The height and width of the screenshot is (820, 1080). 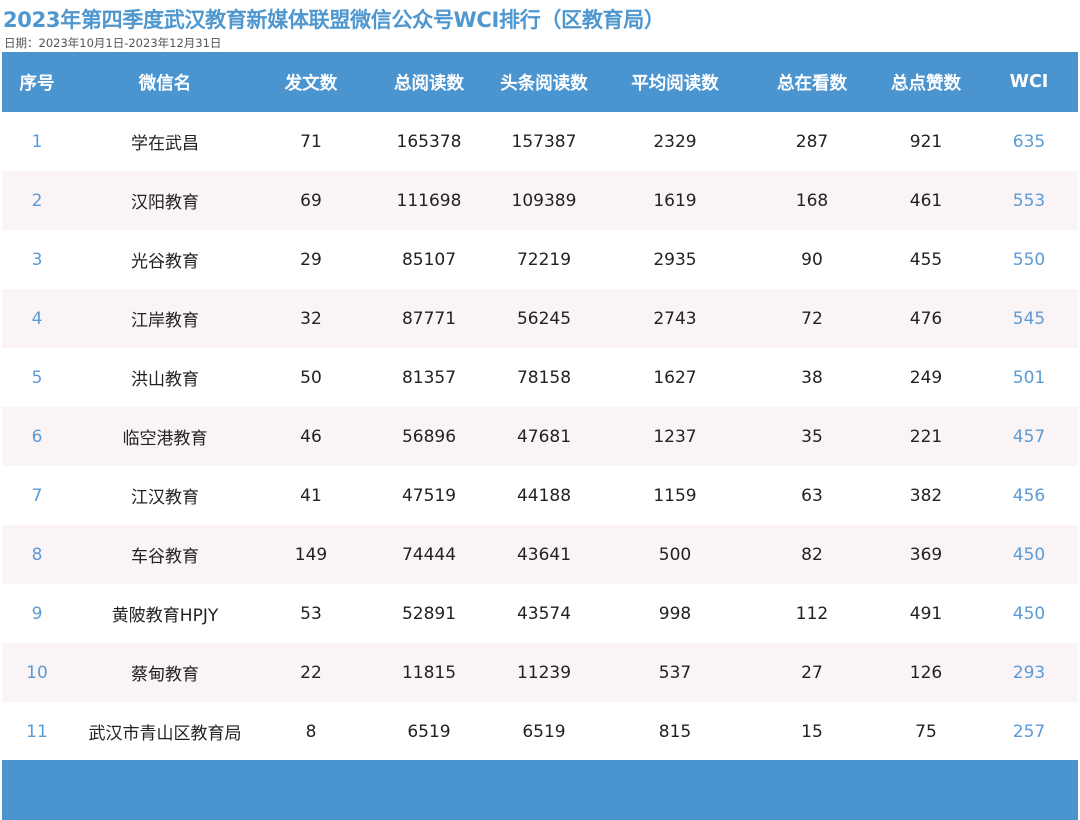 What do you see at coordinates (1029, 436) in the screenshot?
I see `cell-wci: 457` at bounding box center [1029, 436].